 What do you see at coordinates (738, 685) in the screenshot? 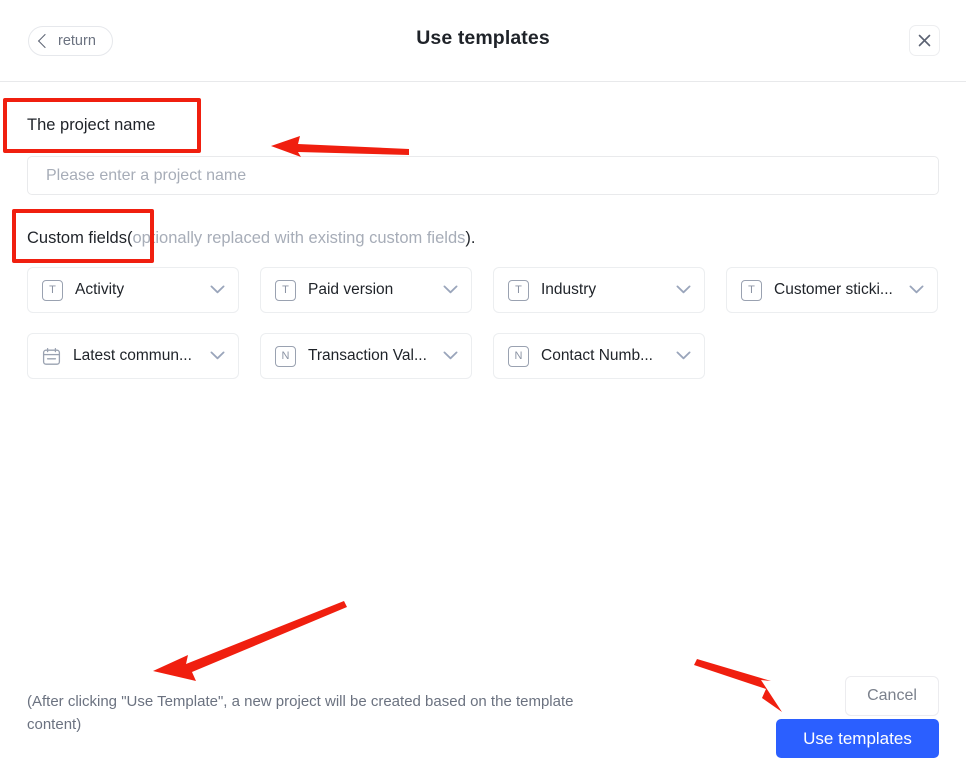
I see `annotation-arrow-use-templates` at bounding box center [738, 685].